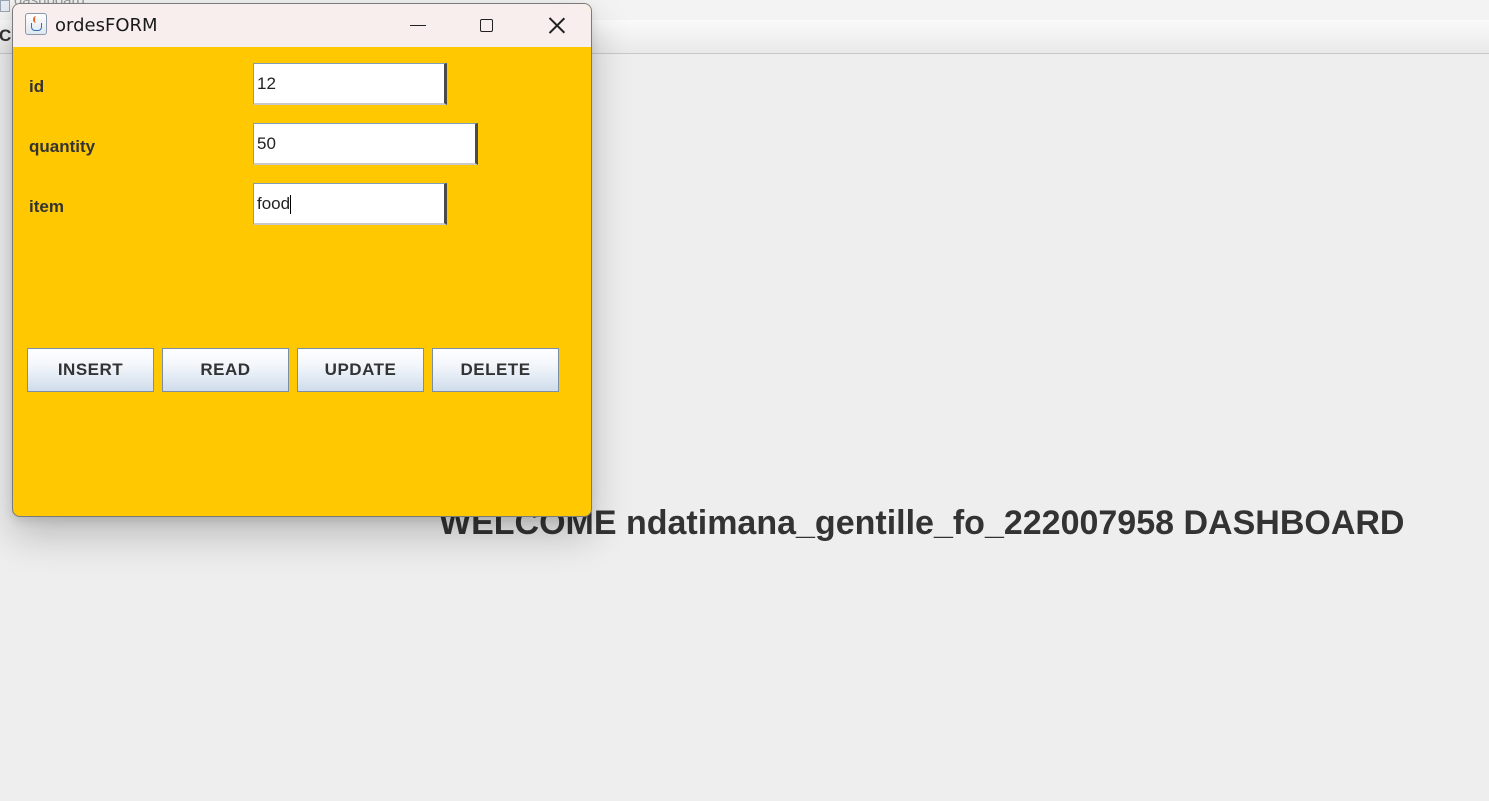  I want to click on minimize-button, so click(418, 25).